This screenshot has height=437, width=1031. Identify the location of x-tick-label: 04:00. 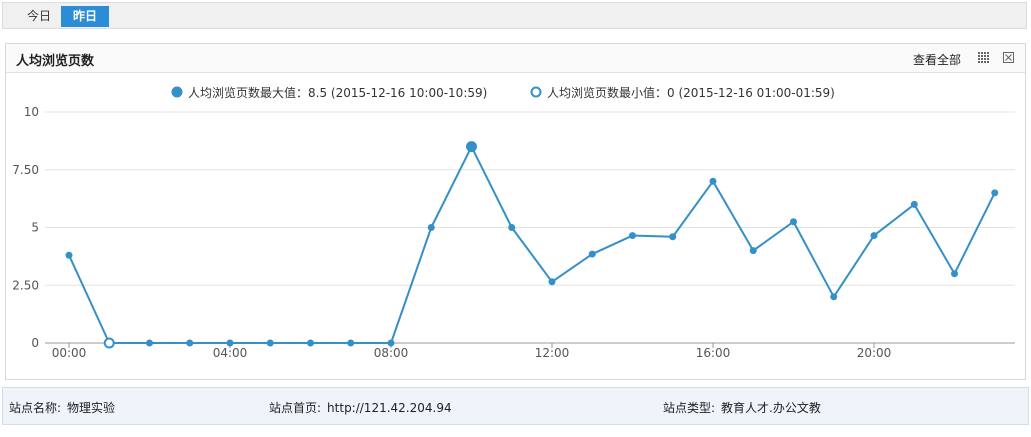
(230, 353).